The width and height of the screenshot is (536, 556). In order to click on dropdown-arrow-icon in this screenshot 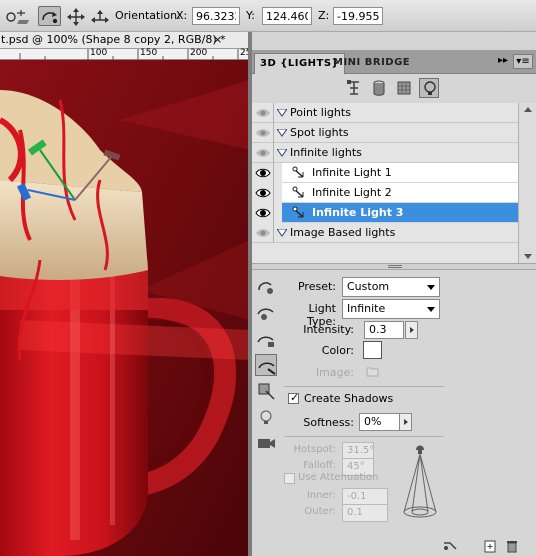, I will do `click(431, 309)`.